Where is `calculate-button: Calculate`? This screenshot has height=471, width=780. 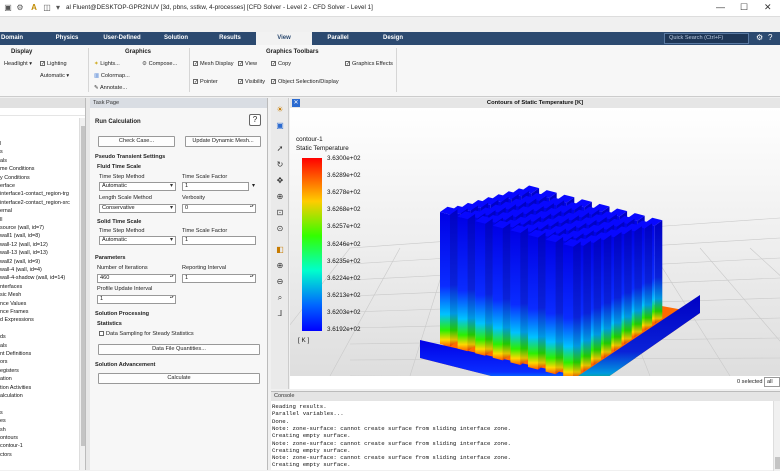
calculate-button: Calculate is located at coordinates (179, 378).